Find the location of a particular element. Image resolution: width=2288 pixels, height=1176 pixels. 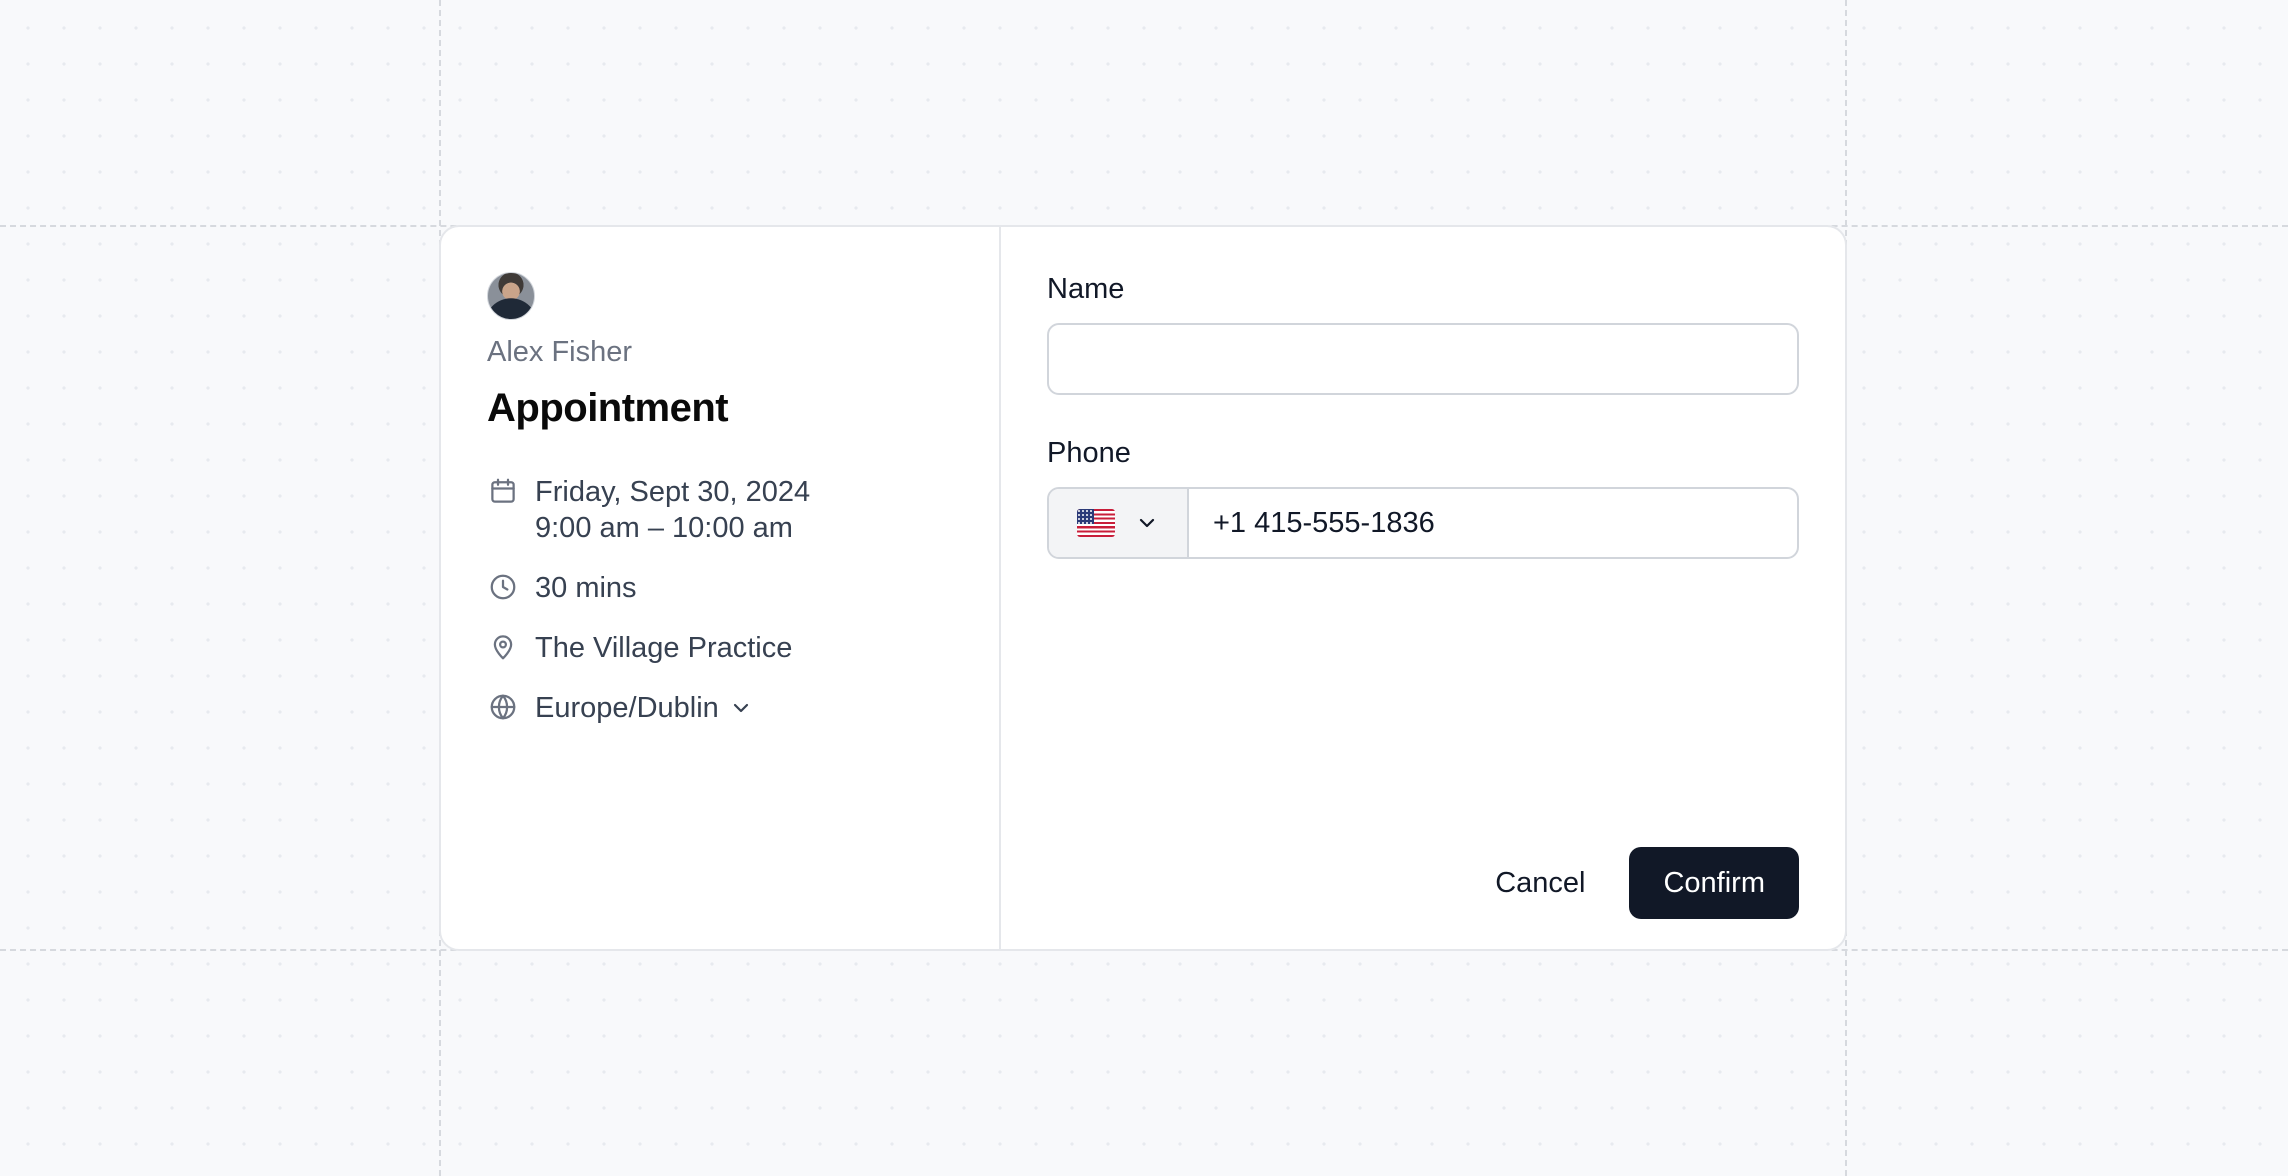

map-pin-icon is located at coordinates (503, 647).